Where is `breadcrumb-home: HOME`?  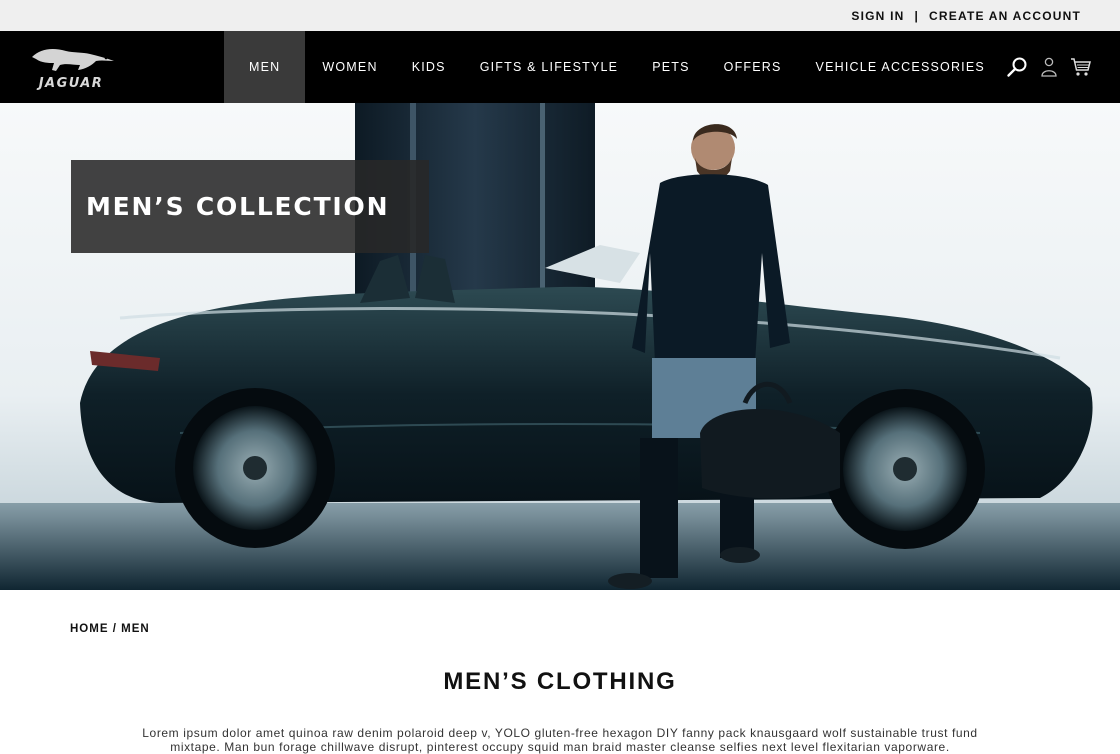 breadcrumb-home: HOME is located at coordinates (89, 629).